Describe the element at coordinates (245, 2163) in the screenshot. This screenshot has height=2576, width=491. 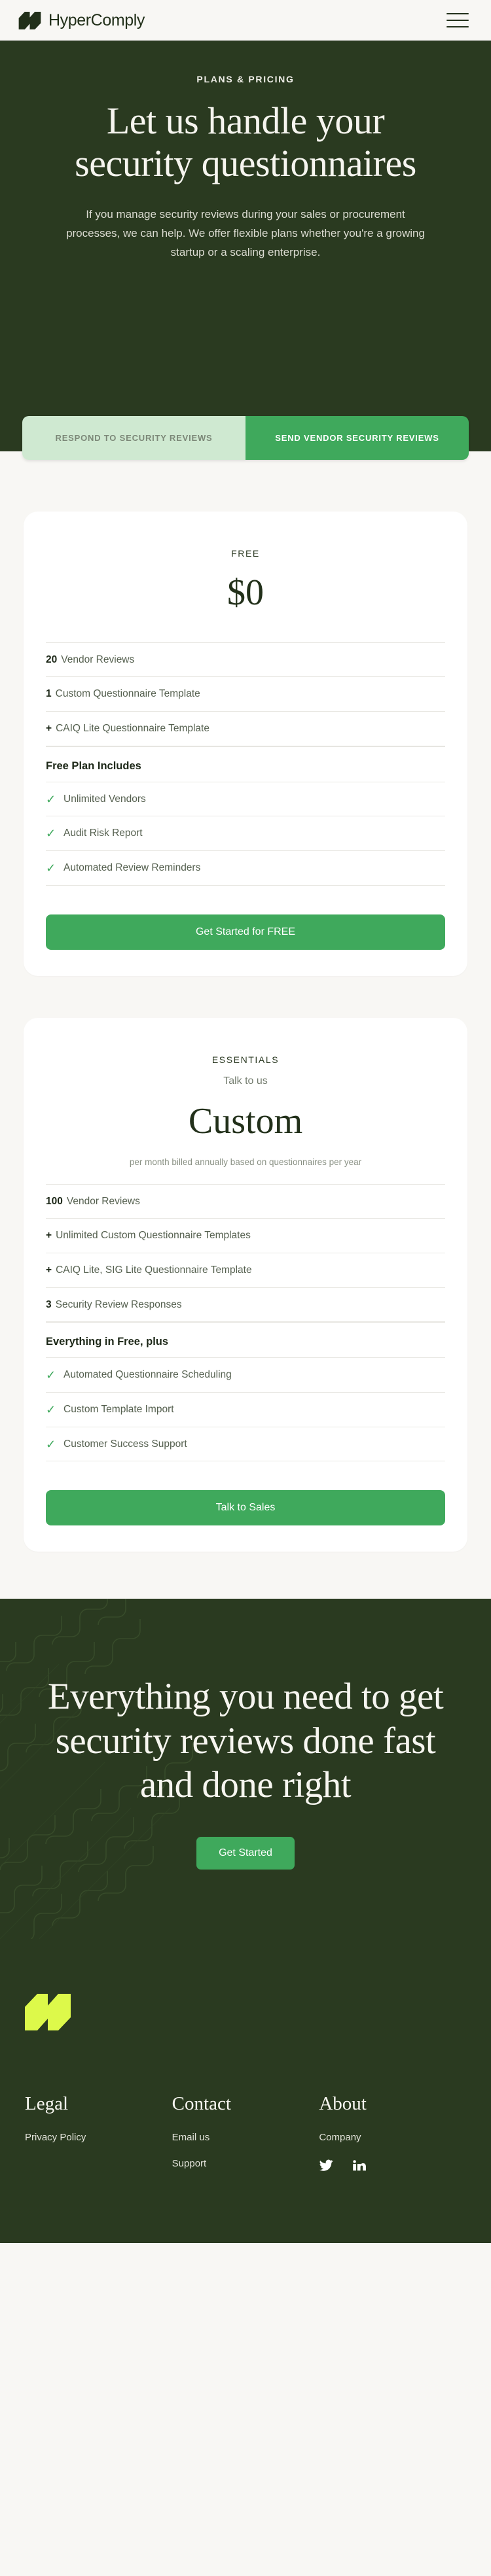
I see `footer-link-support: Support` at that location.